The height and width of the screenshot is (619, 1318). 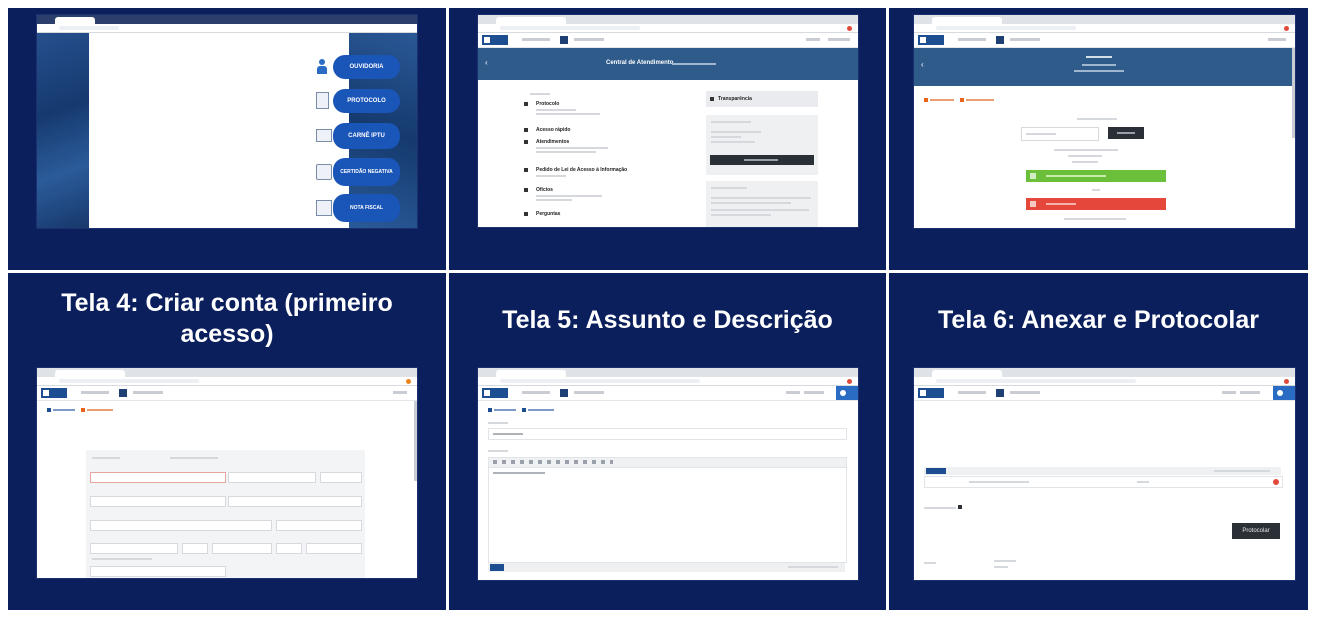 What do you see at coordinates (322, 100) in the screenshot?
I see `clipboard-icon` at bounding box center [322, 100].